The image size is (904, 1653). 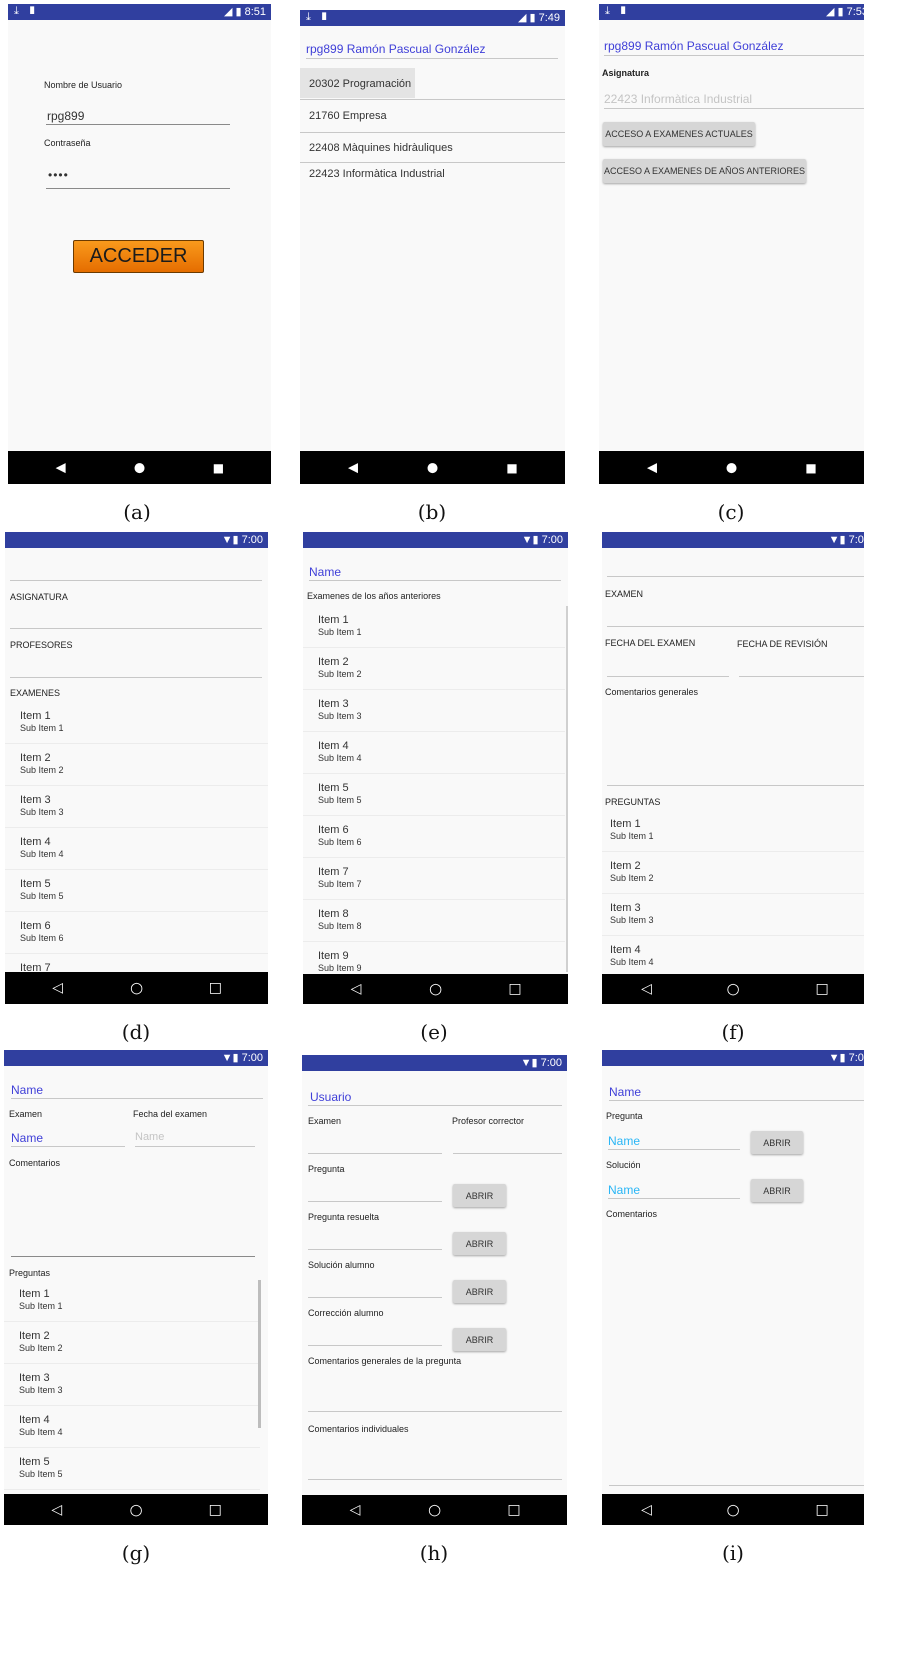 What do you see at coordinates (434, 921) in the screenshot?
I see `list-item: Item 8 Sub Item 8` at bounding box center [434, 921].